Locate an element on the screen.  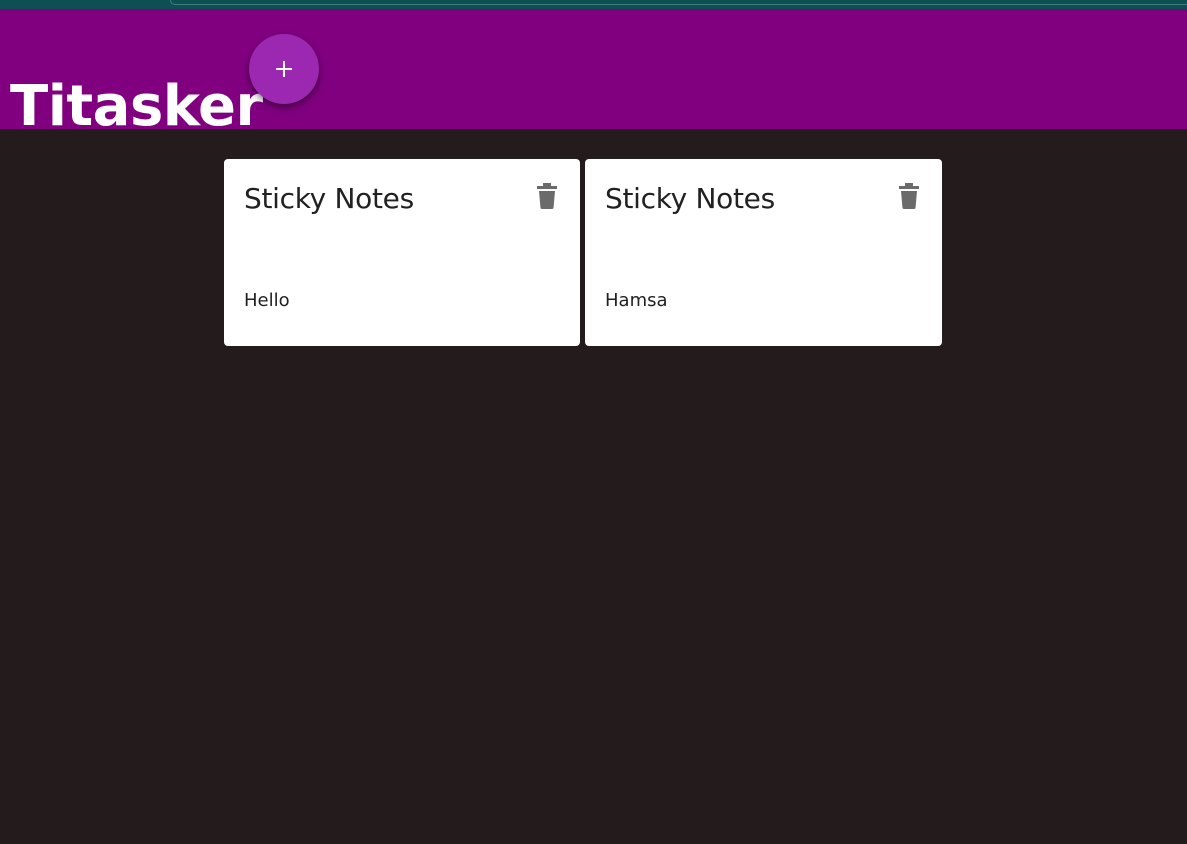
note-card: Sticky Notes Hello is located at coordinates (402, 252).